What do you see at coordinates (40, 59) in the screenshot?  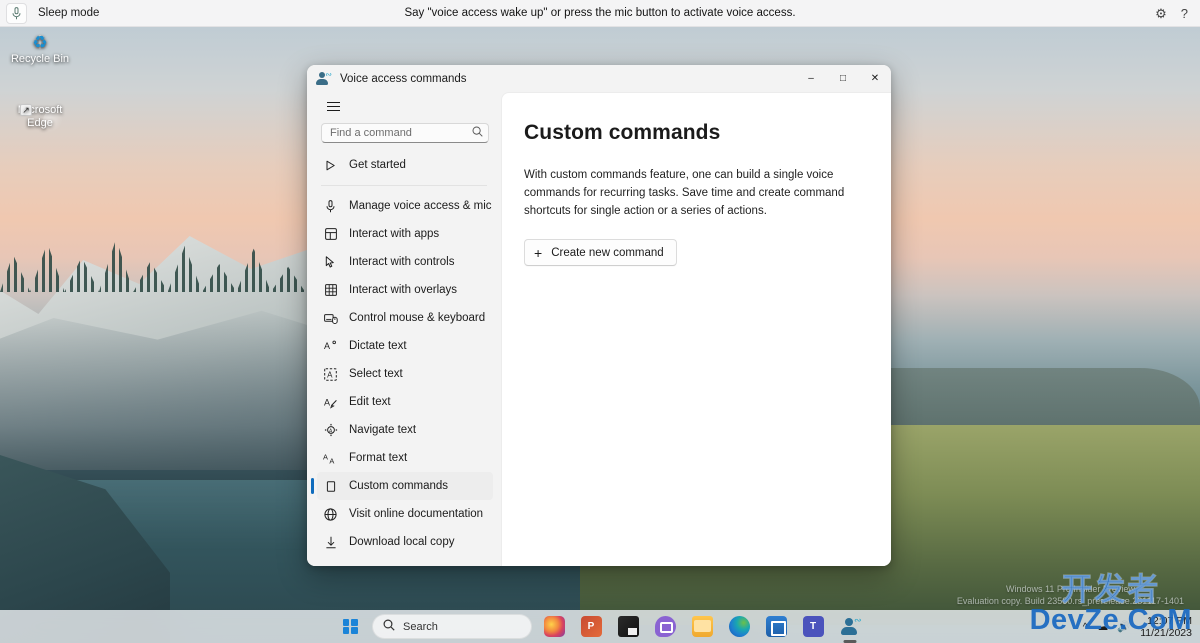 I see `desktop-icon-label: Recycle Bin` at bounding box center [40, 59].